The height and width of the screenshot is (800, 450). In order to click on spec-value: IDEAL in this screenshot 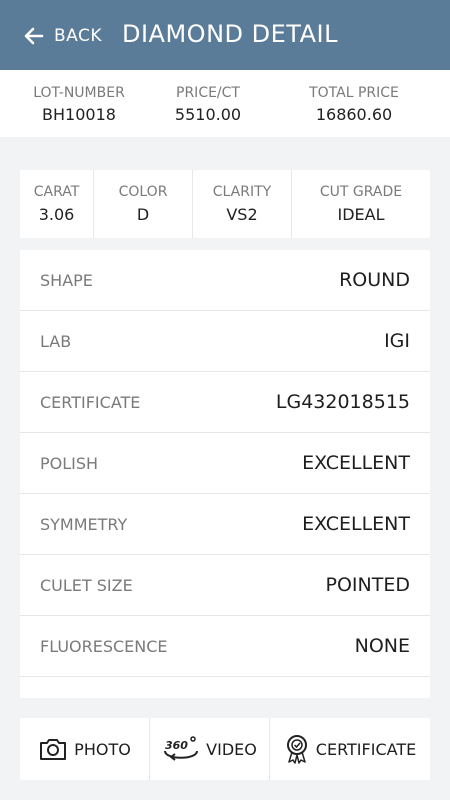, I will do `click(361, 214)`.